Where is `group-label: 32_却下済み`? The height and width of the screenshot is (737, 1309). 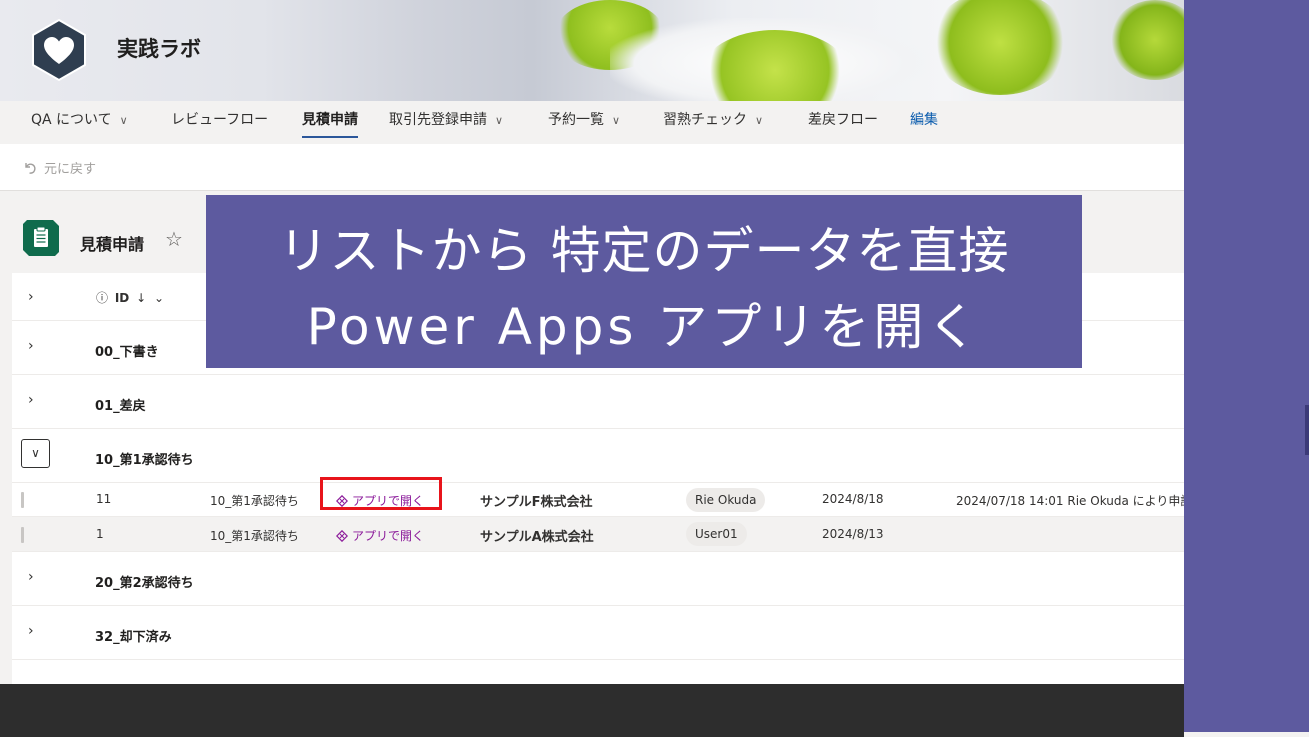 group-label: 32_却下済み is located at coordinates (133, 637).